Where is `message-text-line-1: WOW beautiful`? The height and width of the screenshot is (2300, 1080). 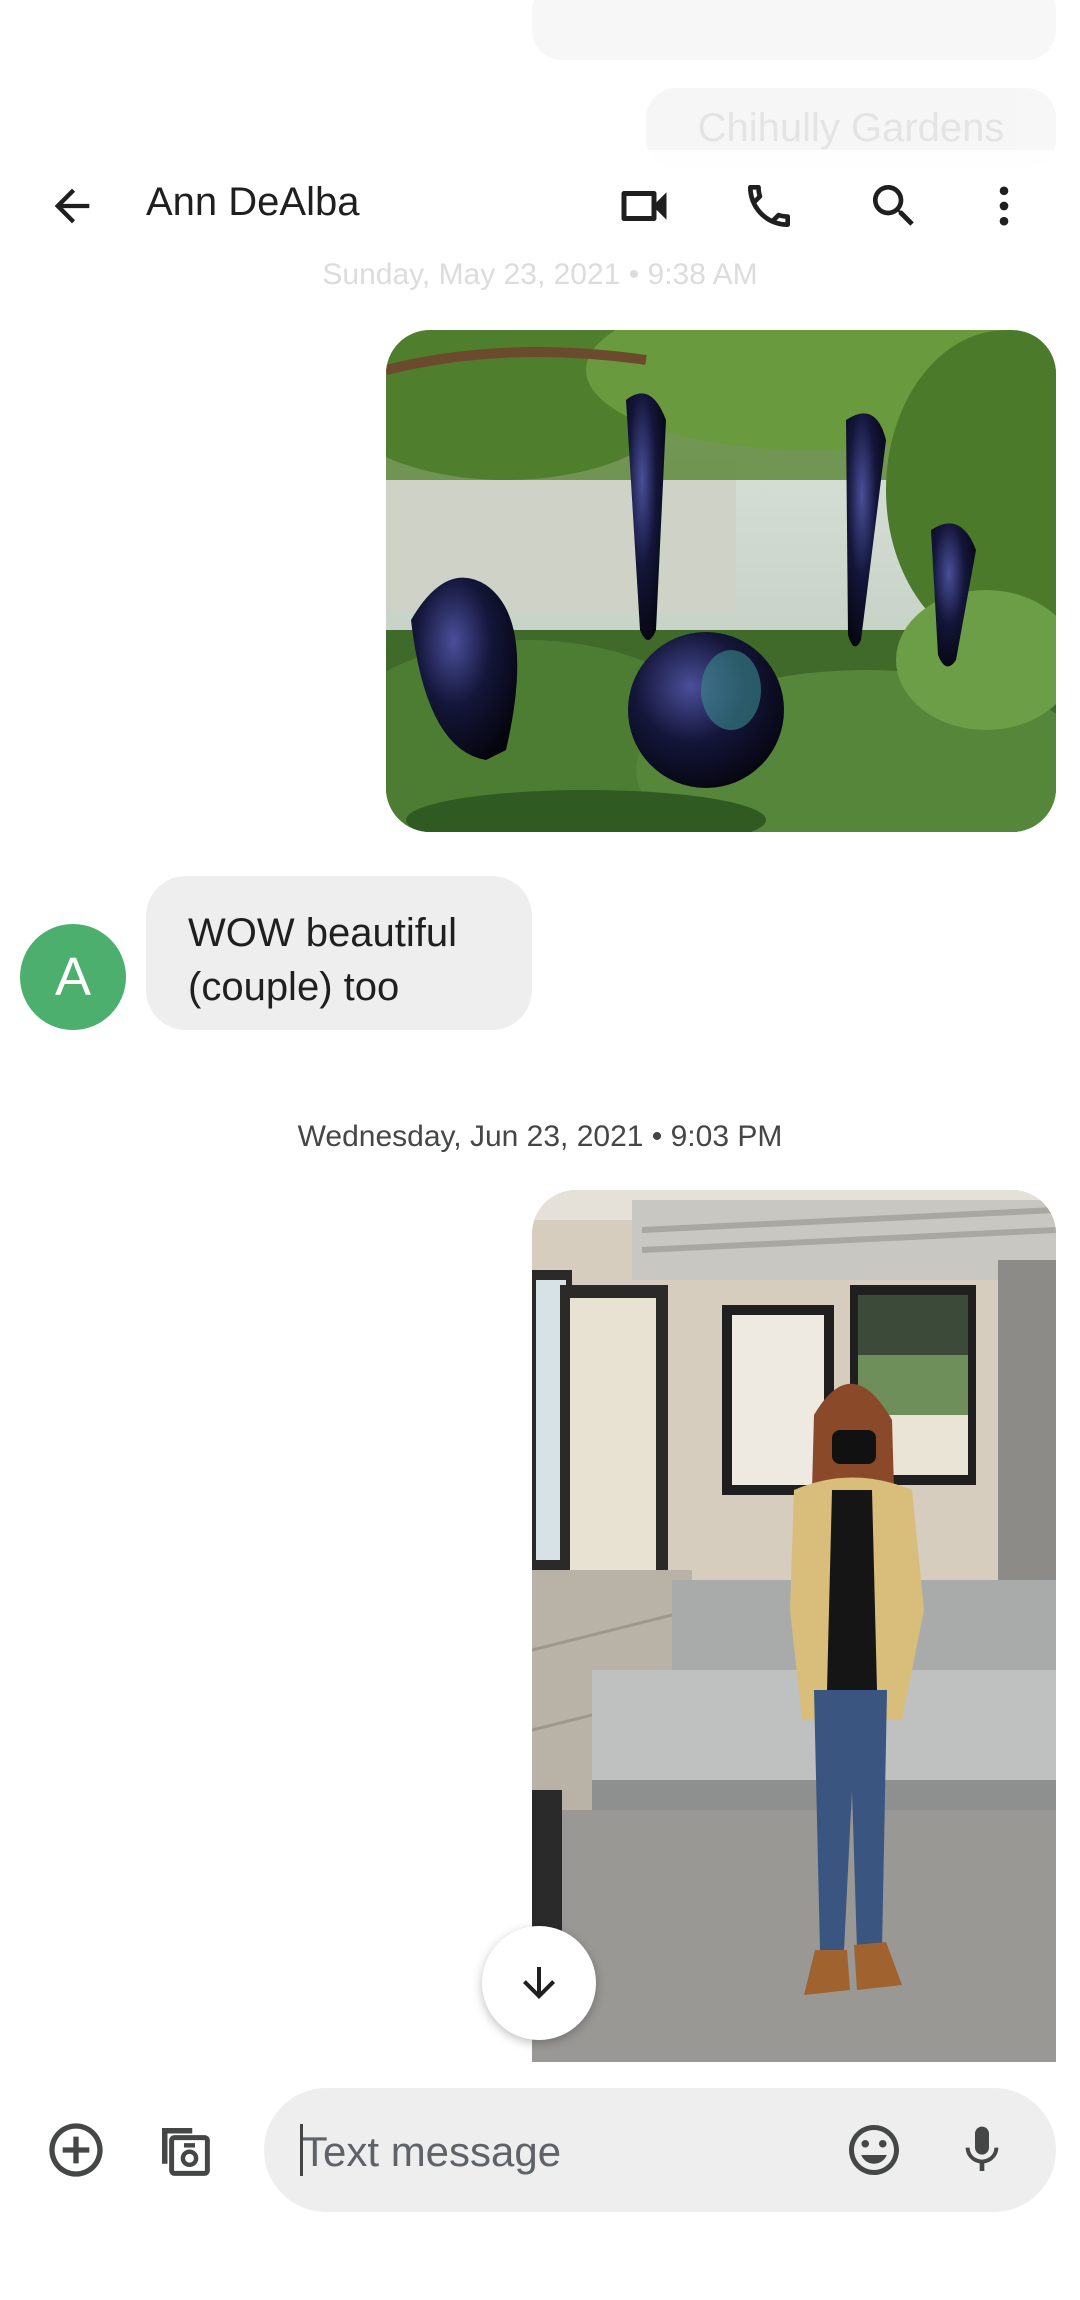
message-text-line-1: WOW beautiful is located at coordinates (322, 933).